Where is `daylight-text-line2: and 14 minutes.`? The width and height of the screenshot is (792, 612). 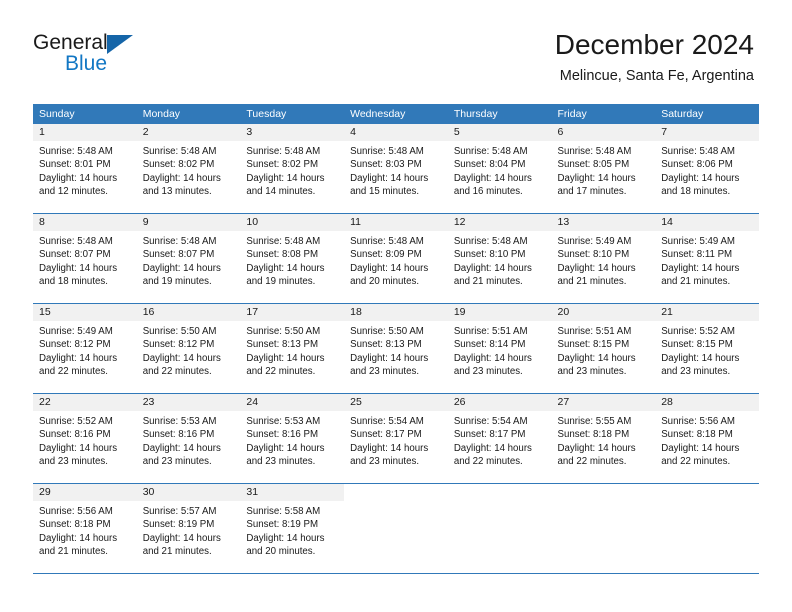
daylight-text-line2: and 14 minutes. is located at coordinates (281, 192).